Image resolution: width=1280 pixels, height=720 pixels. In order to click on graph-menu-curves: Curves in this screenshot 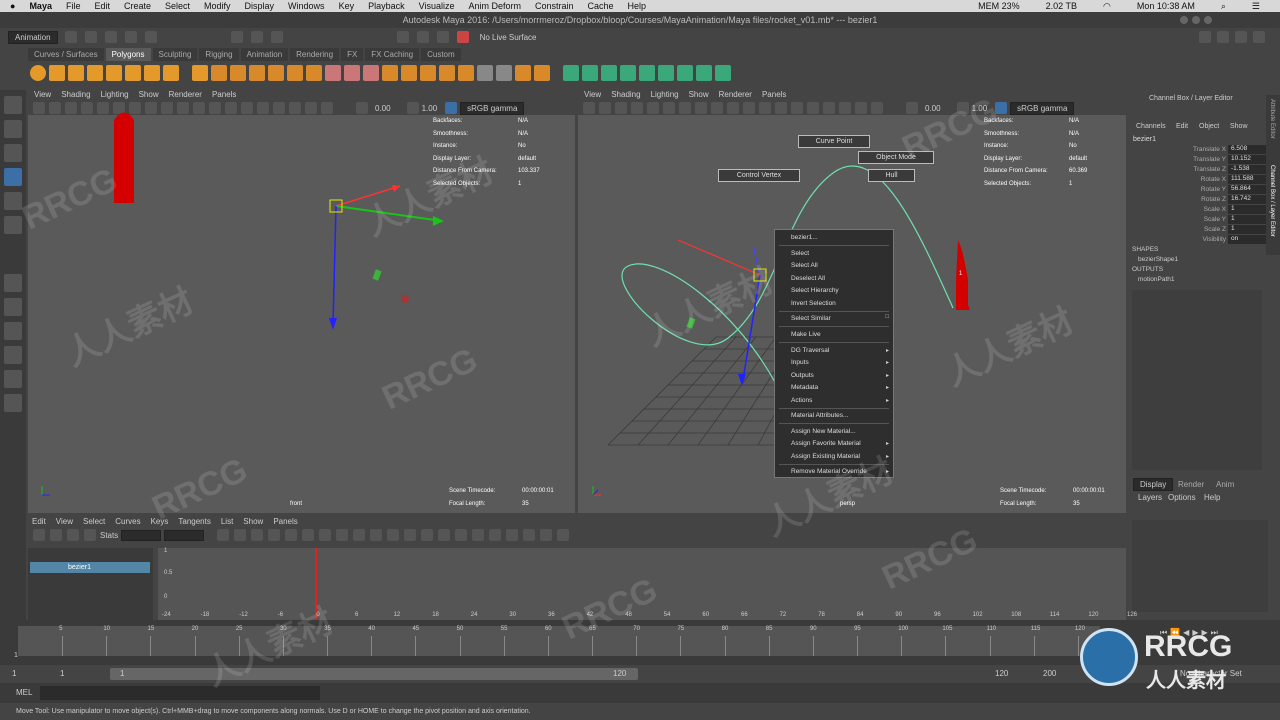, I will do `click(127, 521)`.